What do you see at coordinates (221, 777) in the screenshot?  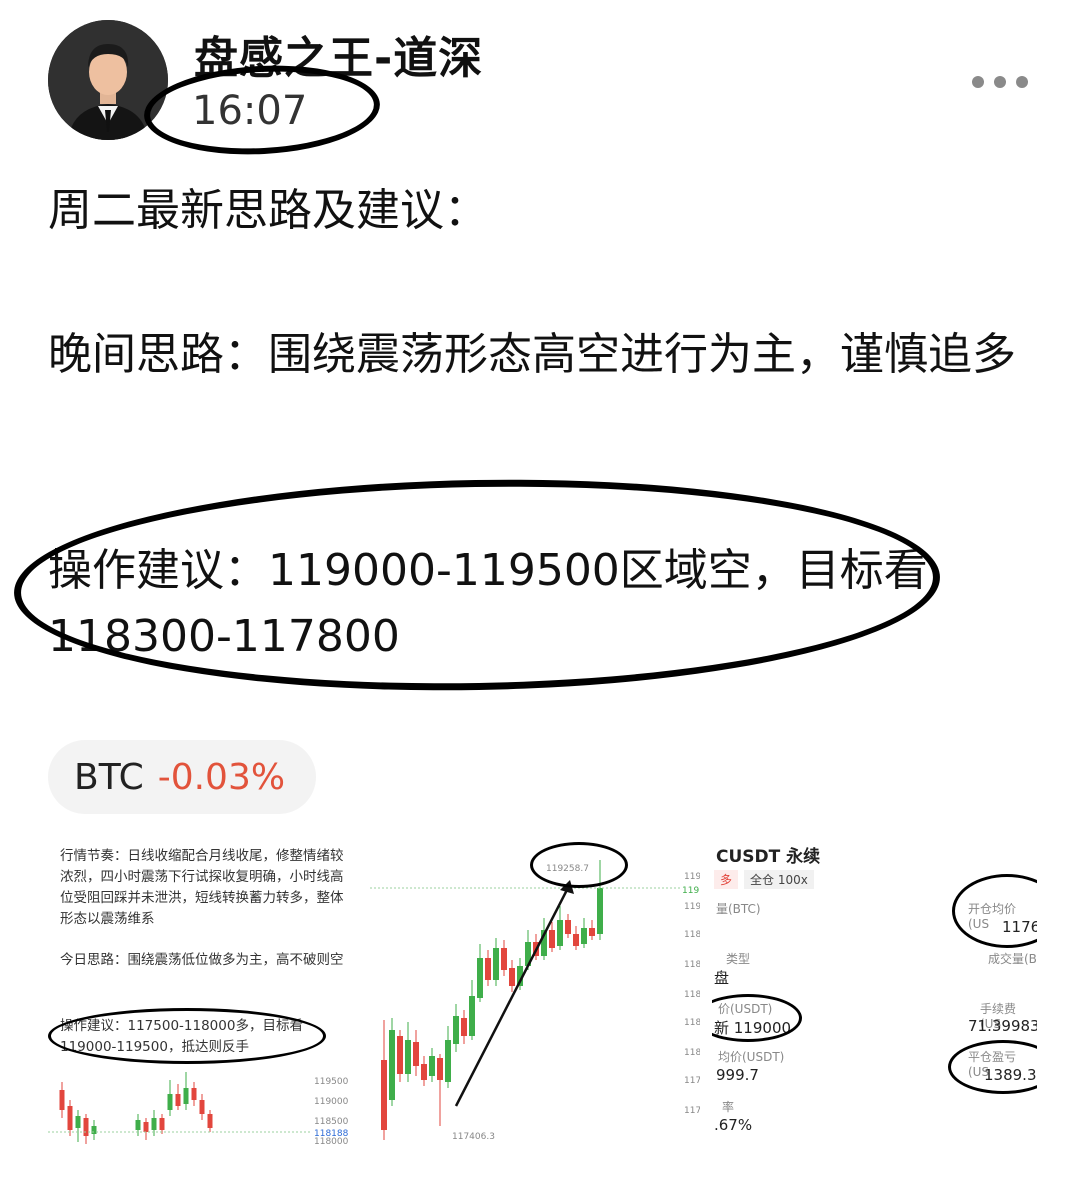 I see `ticker-change: -0.03%` at bounding box center [221, 777].